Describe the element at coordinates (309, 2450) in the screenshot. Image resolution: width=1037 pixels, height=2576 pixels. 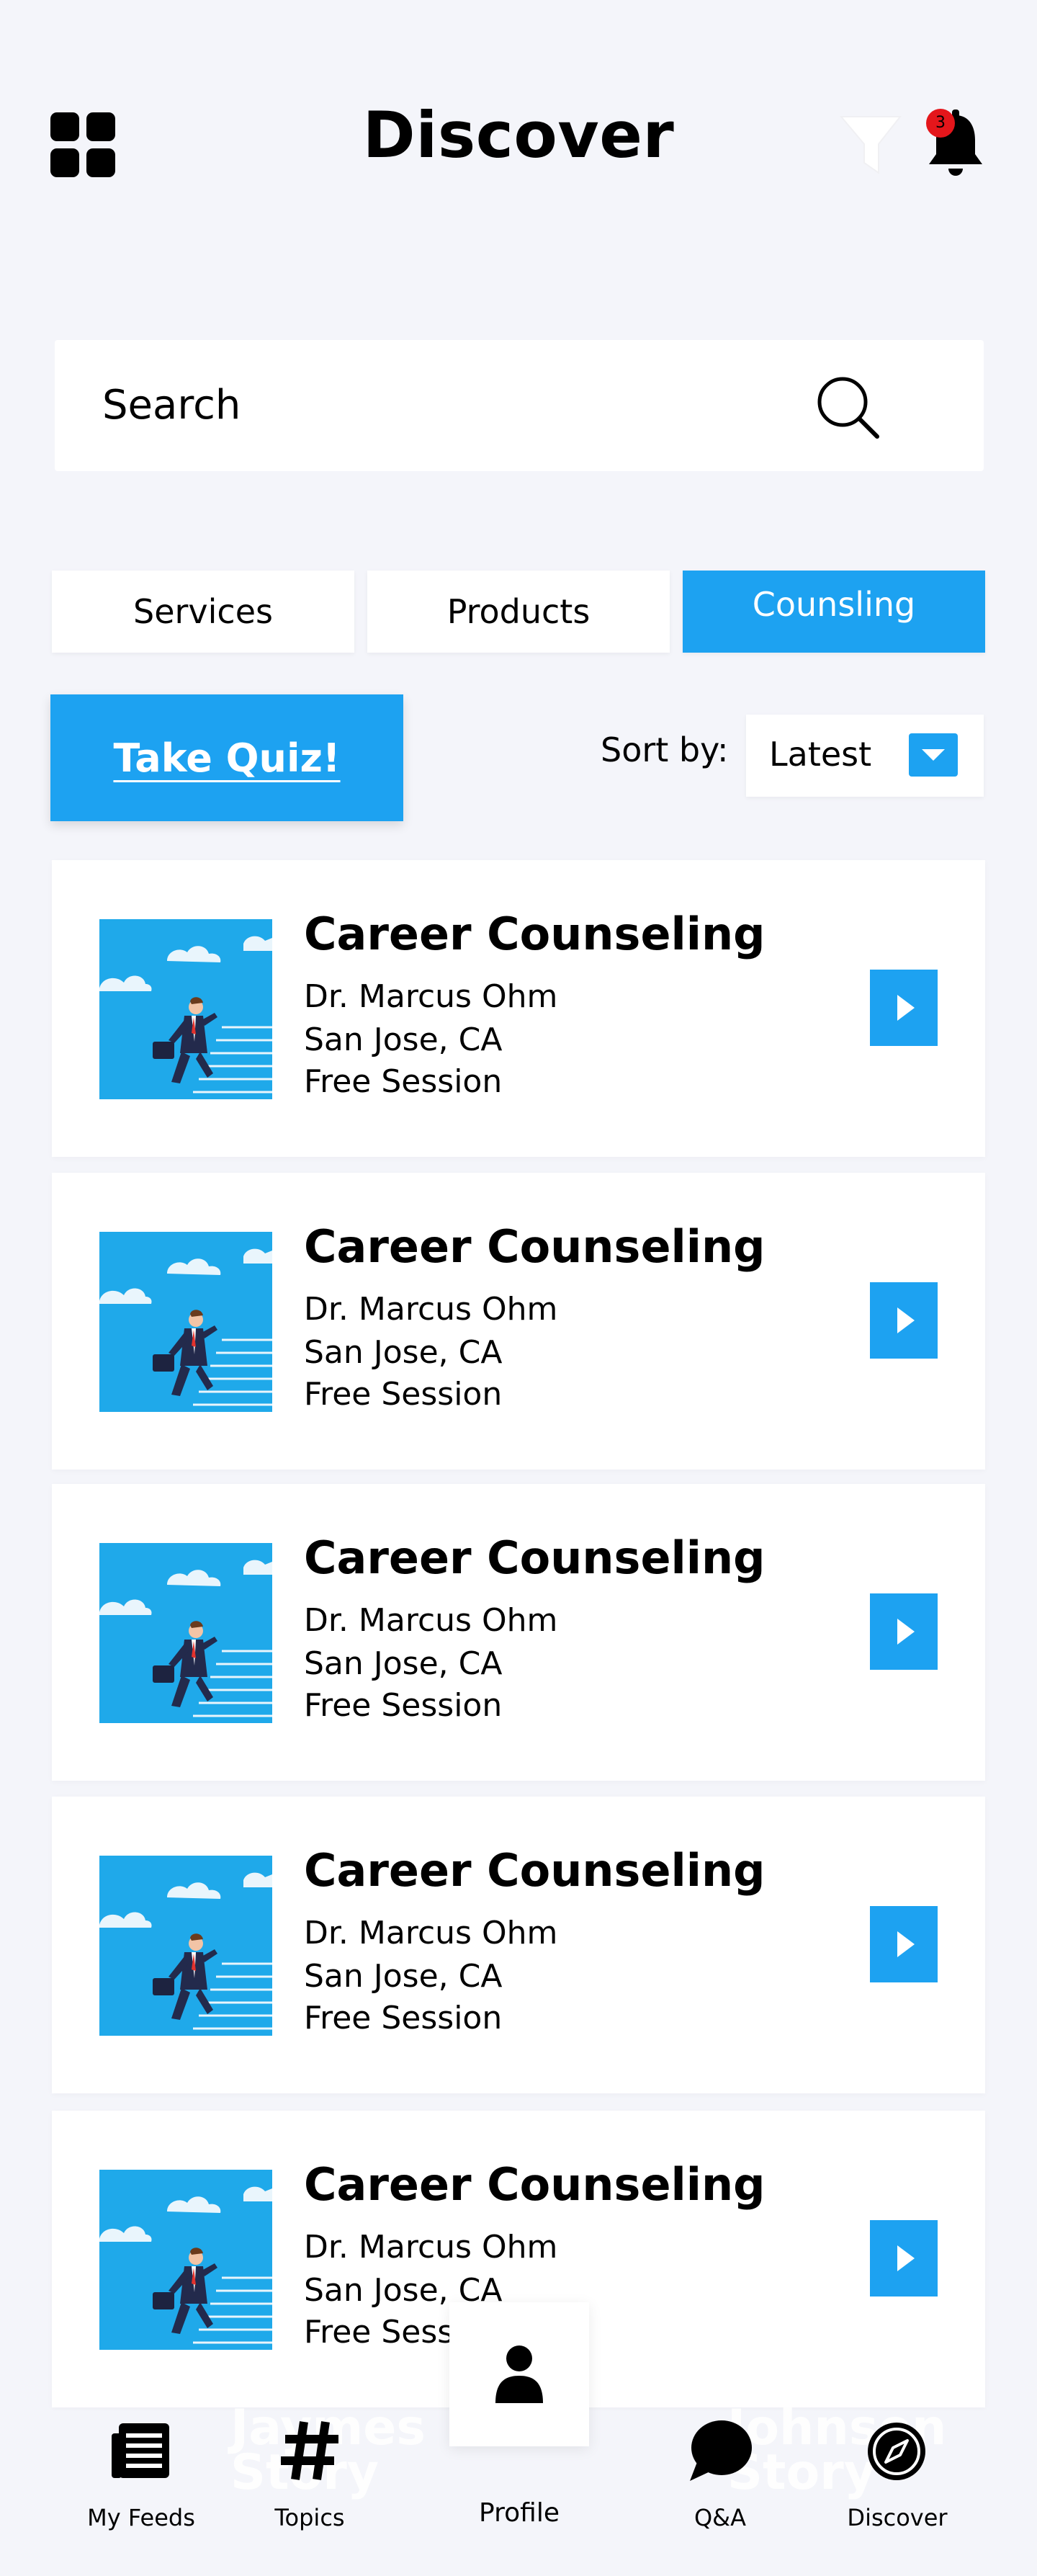
I see `hashtag-icon` at that location.